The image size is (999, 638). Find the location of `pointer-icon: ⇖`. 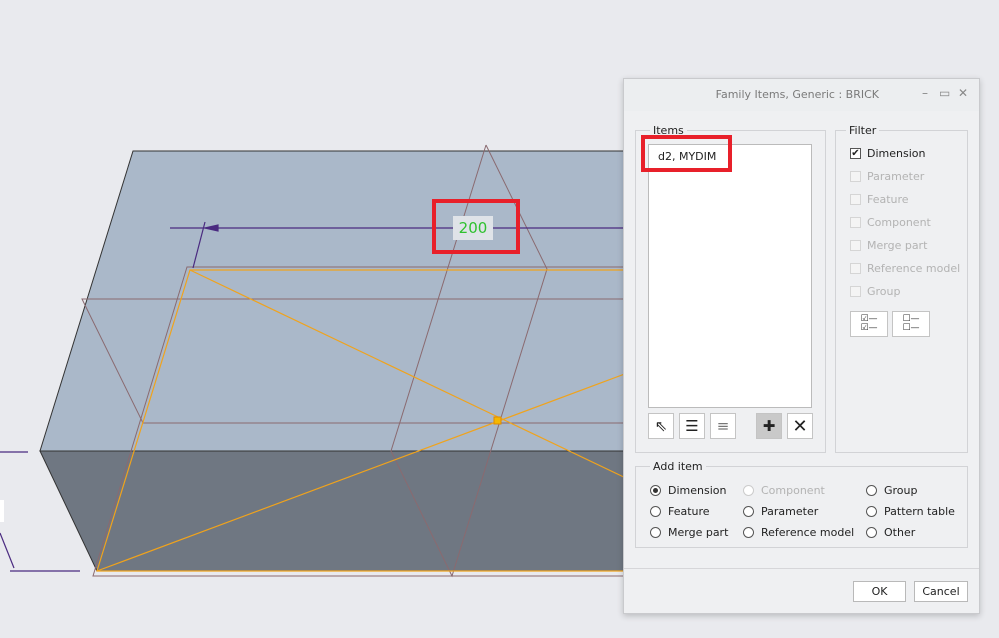

pointer-icon: ⇖ is located at coordinates (661, 426).